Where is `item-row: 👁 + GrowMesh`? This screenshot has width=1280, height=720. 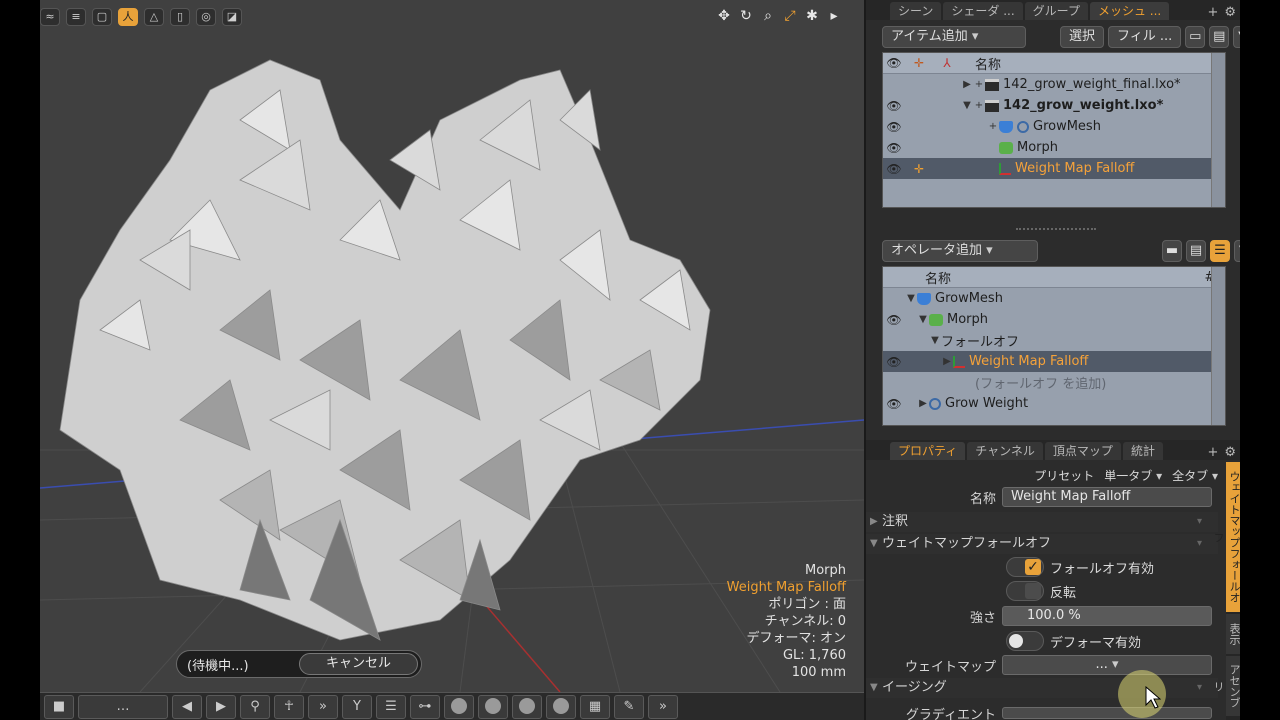 item-row: 👁 + GrowMesh is located at coordinates (1054, 126).